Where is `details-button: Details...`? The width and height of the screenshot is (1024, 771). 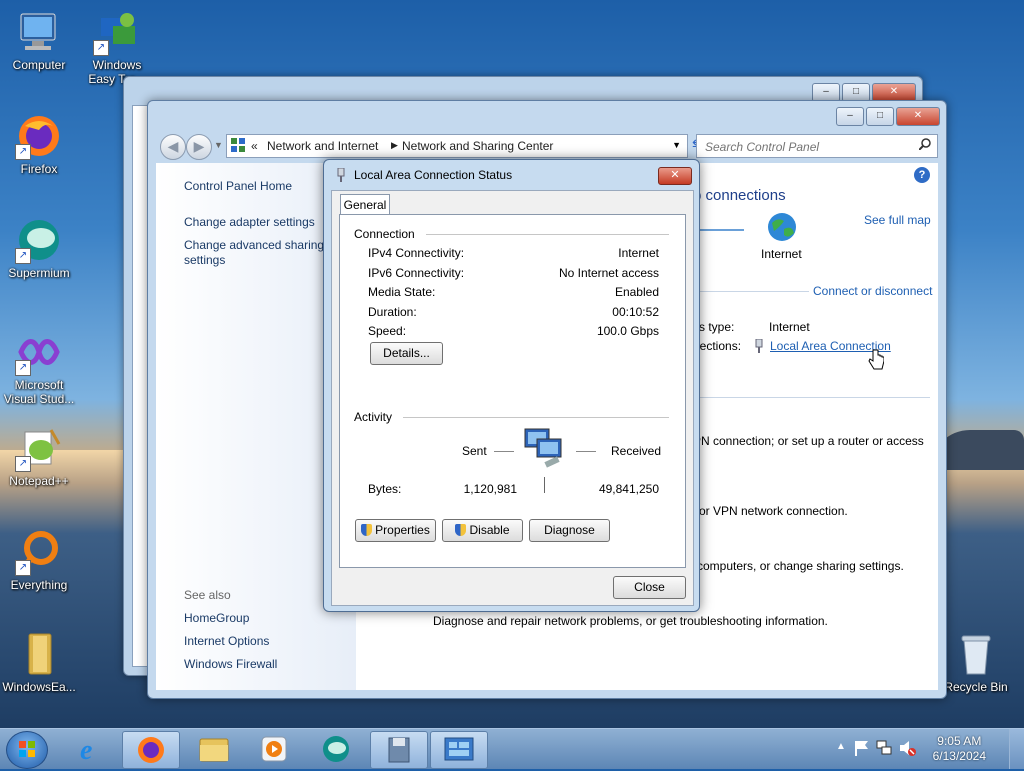
details-button: Details... is located at coordinates (406, 353).